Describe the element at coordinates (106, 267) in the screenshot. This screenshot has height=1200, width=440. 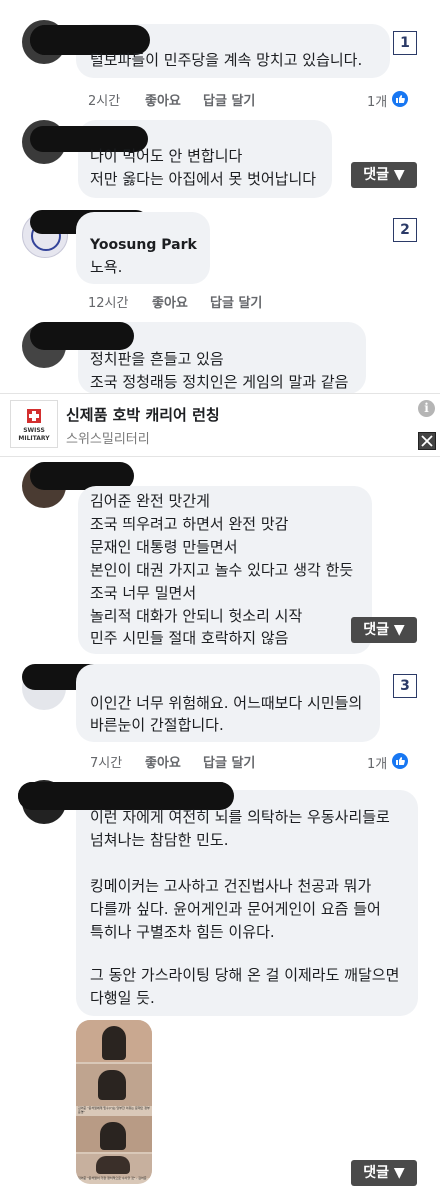
I see `comment-text: 노욕.` at that location.